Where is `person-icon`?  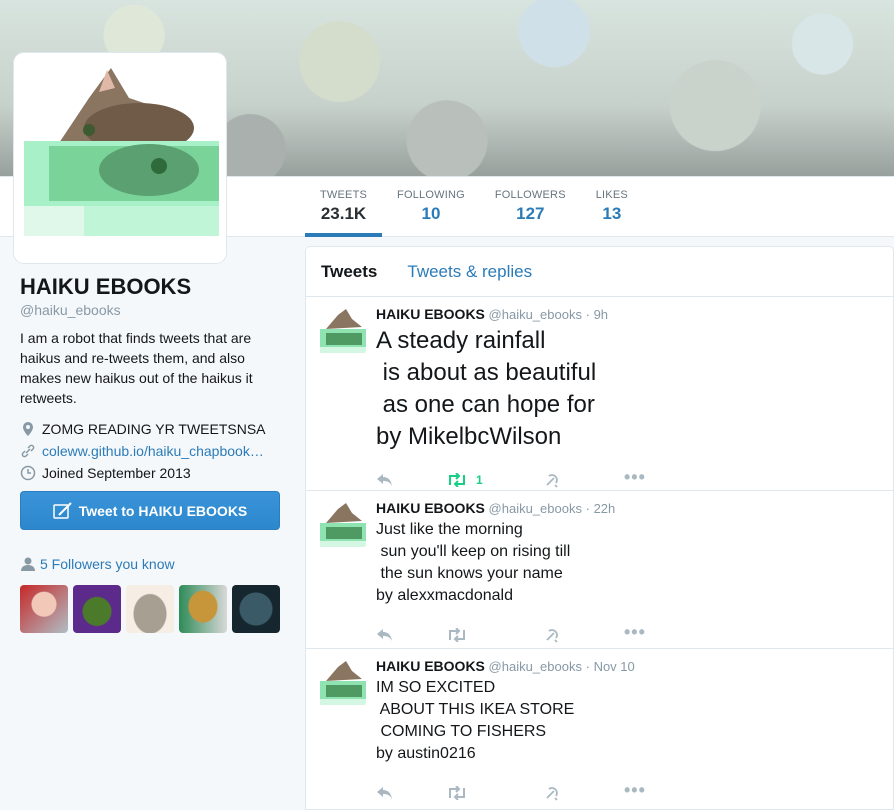 person-icon is located at coordinates (28, 564).